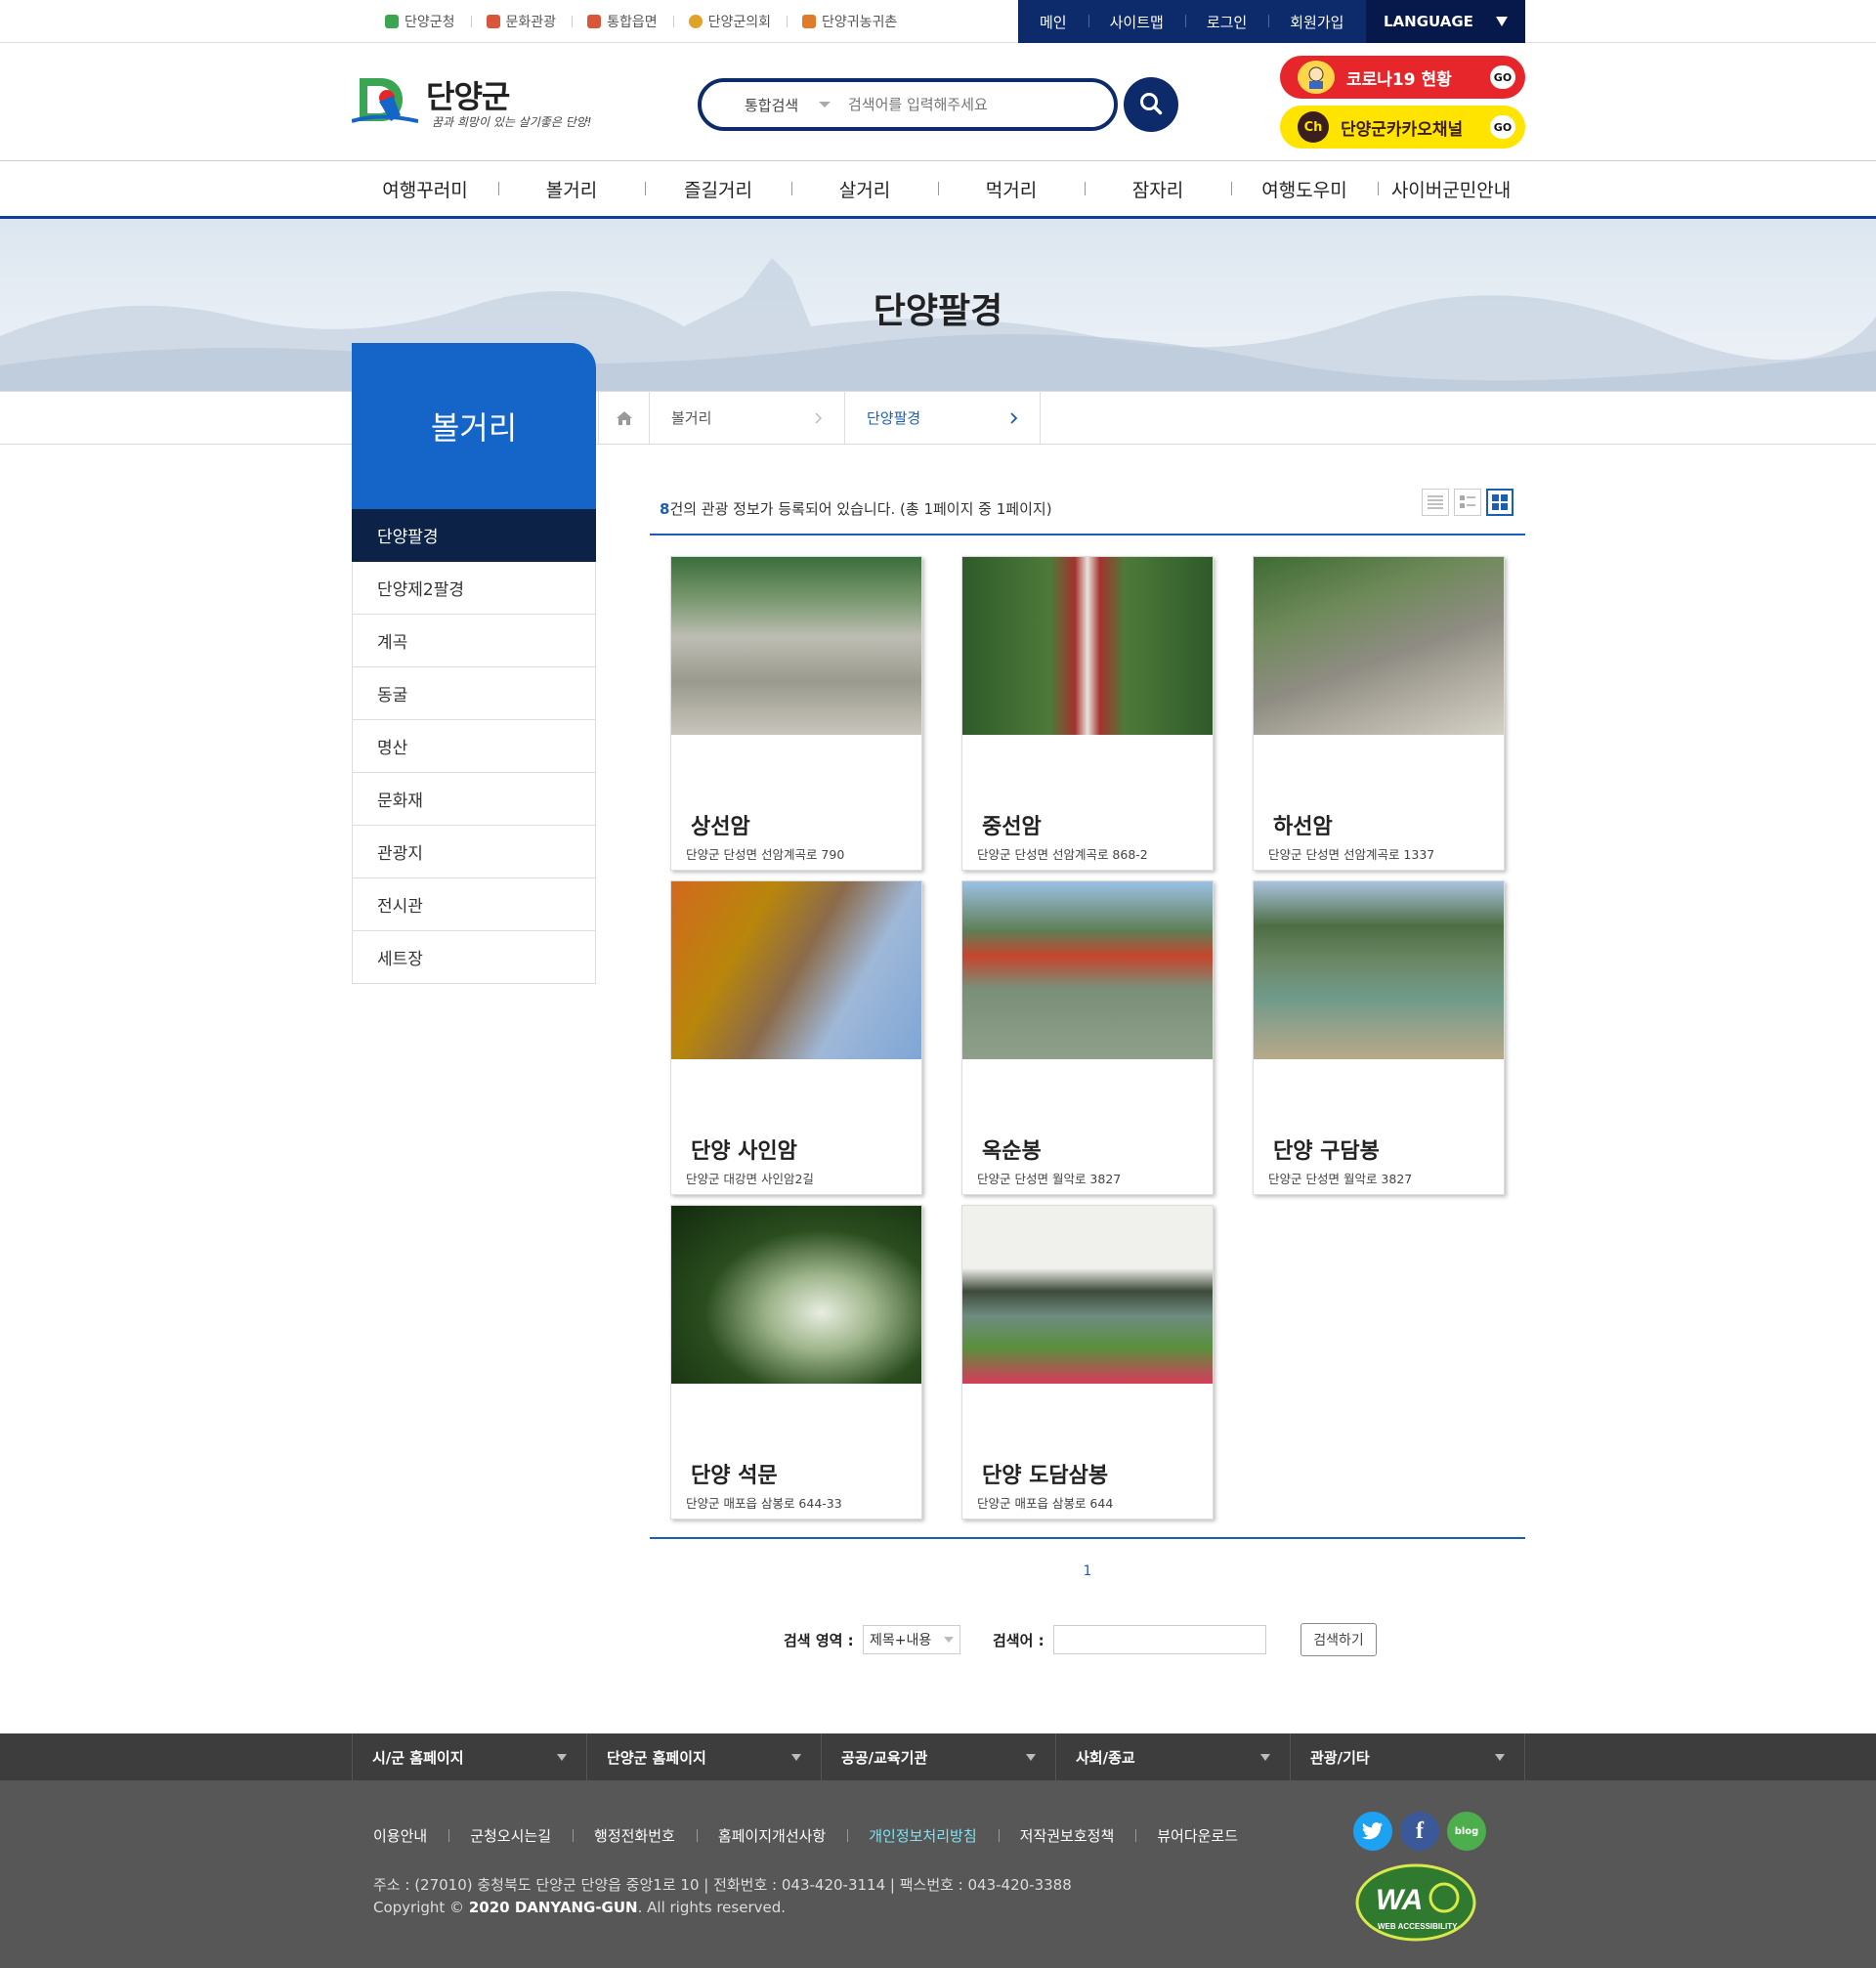 This screenshot has width=1876, height=1968. I want to click on thumbnail-list-view-button, so click(1467, 503).